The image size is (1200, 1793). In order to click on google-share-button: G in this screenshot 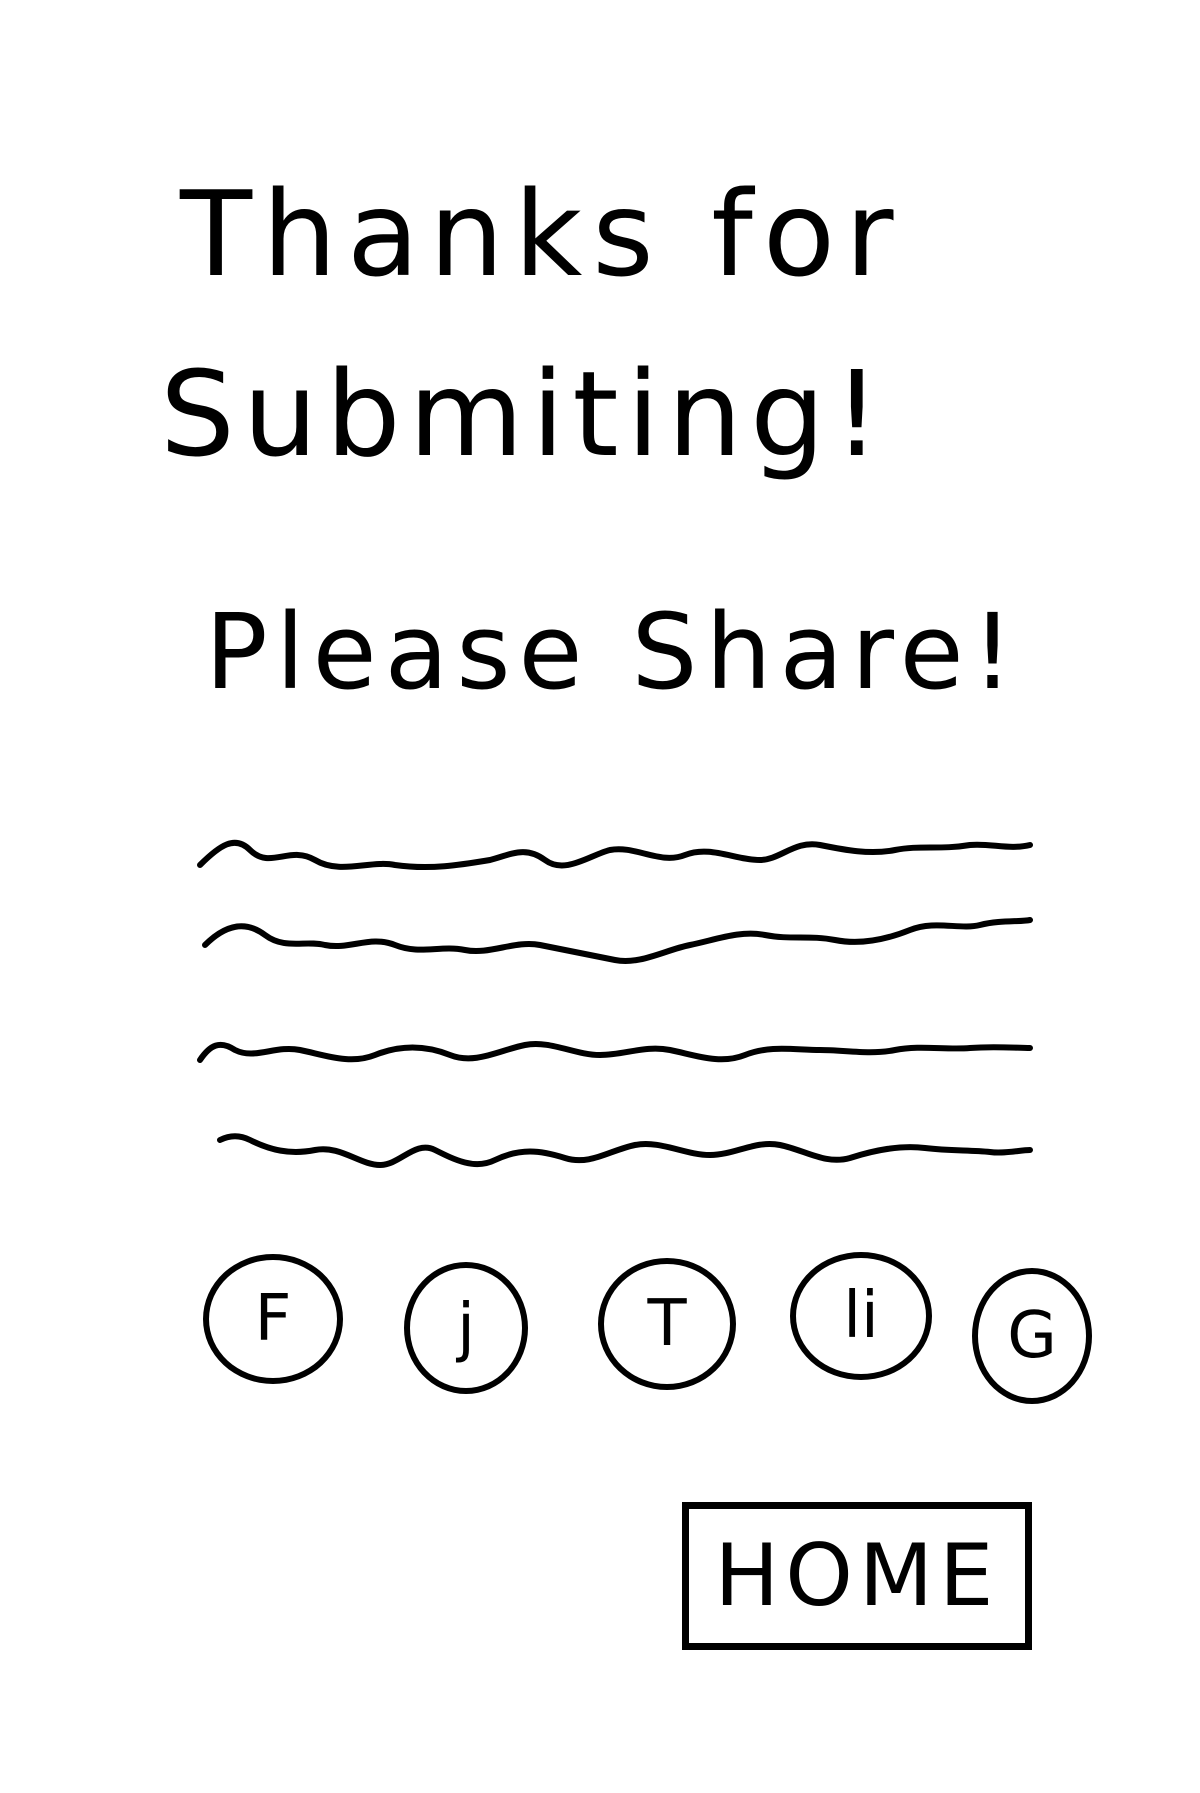, I will do `click(1032, 1336)`.